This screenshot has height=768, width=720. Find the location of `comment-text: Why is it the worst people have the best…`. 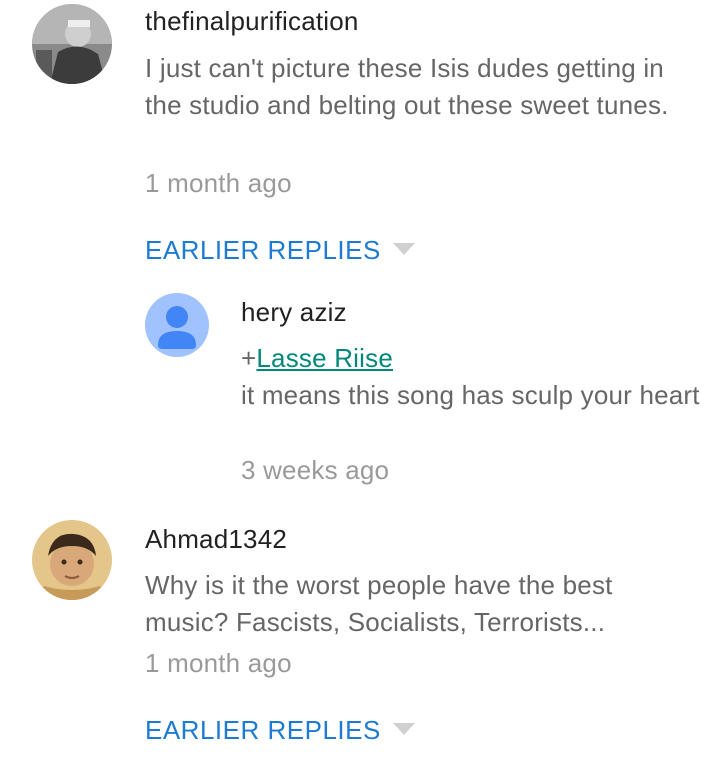

comment-text: Why is it the worst people have the best… is located at coordinates (379, 603).